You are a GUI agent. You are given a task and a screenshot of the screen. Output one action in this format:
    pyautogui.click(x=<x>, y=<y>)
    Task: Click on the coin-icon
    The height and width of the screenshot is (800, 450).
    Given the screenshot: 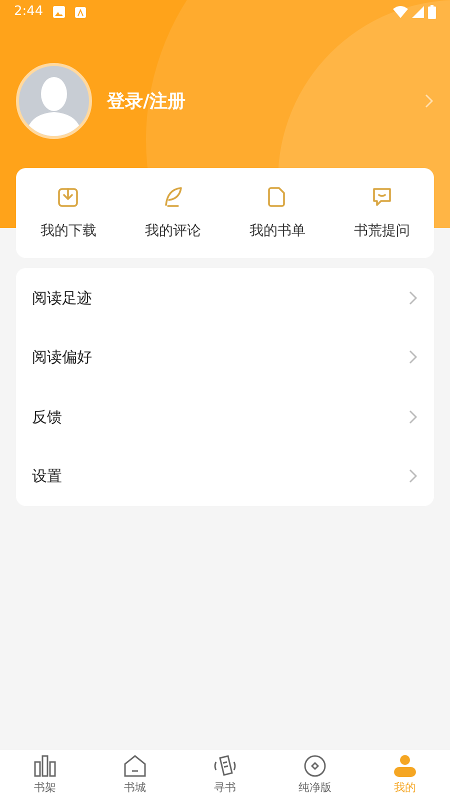 What is the action you would take?
    pyautogui.click(x=315, y=766)
    